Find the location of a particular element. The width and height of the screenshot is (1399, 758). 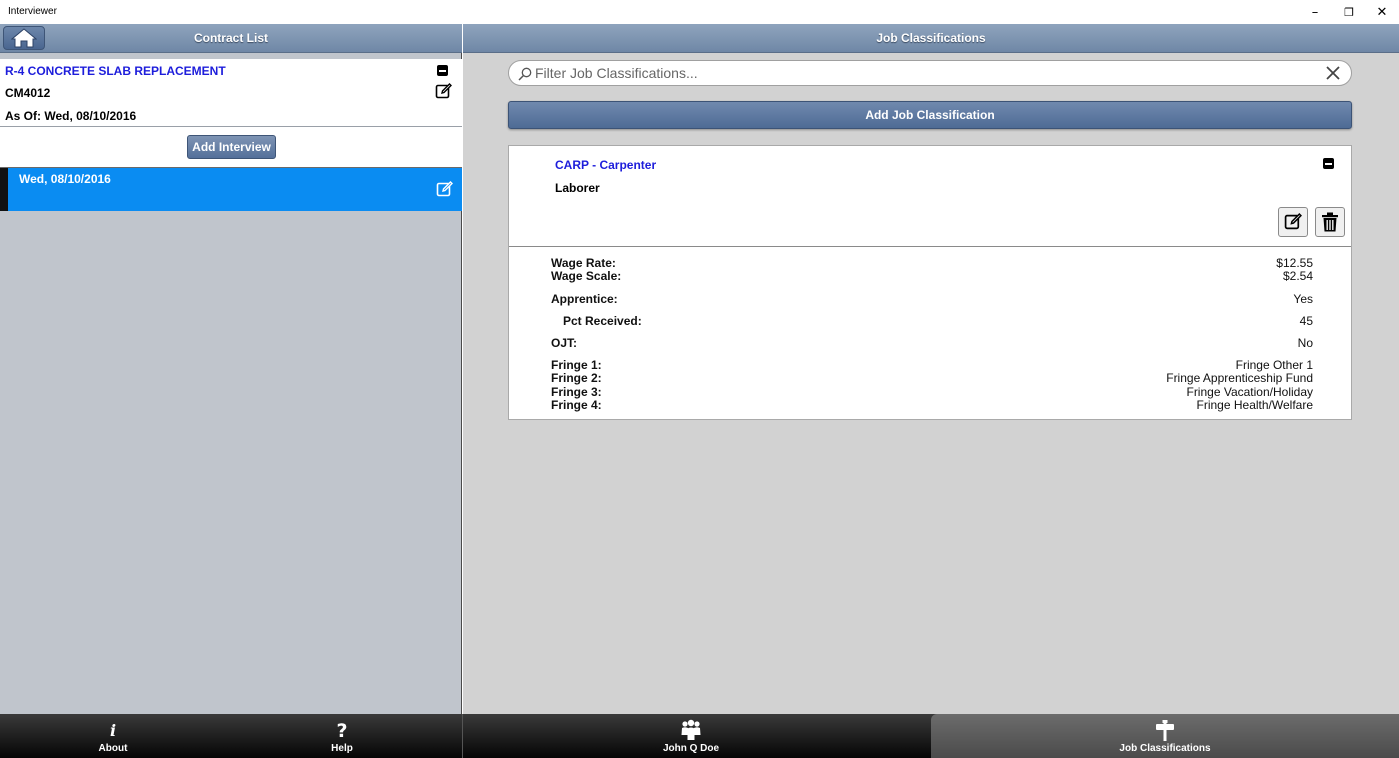

edit-icon is located at coordinates (1293, 221).